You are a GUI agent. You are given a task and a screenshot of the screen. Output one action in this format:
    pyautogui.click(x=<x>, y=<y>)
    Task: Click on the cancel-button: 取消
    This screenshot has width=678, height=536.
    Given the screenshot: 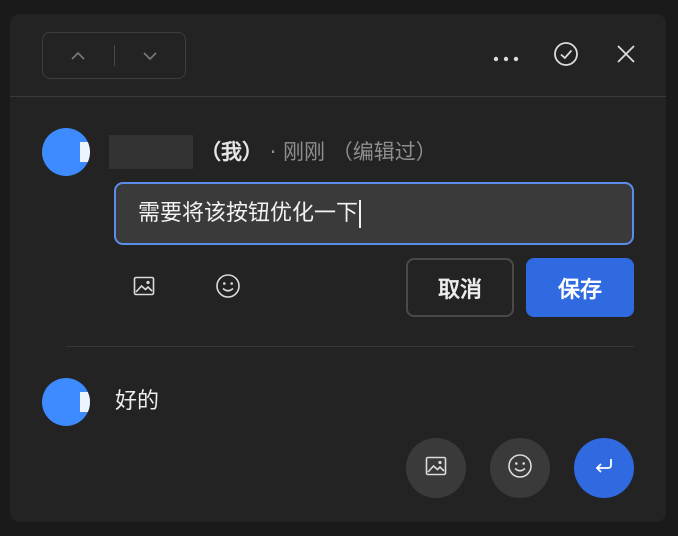 What is the action you would take?
    pyautogui.click(x=460, y=287)
    